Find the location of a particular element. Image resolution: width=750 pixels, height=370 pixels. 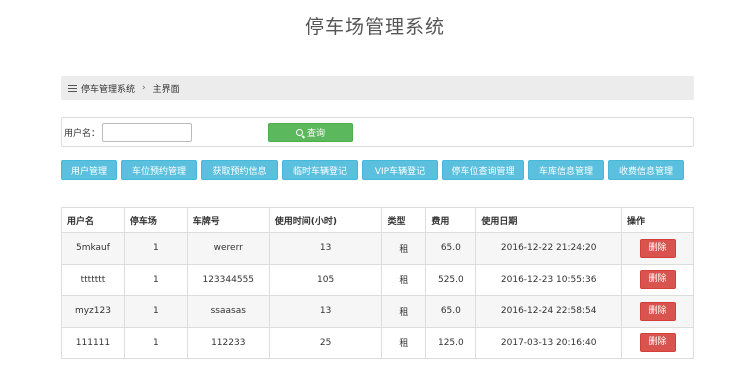

nav-reservation-manage-button: 车位预约管理 is located at coordinates (159, 170).